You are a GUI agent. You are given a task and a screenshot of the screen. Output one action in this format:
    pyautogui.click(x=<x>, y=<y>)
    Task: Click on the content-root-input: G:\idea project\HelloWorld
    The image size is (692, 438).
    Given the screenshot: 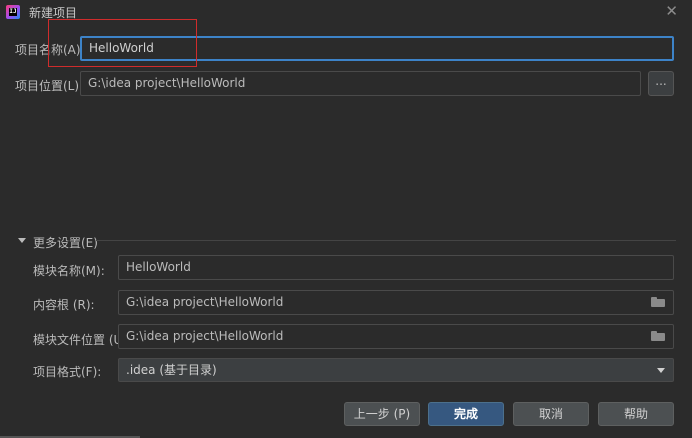 What is the action you would take?
    pyautogui.click(x=396, y=302)
    